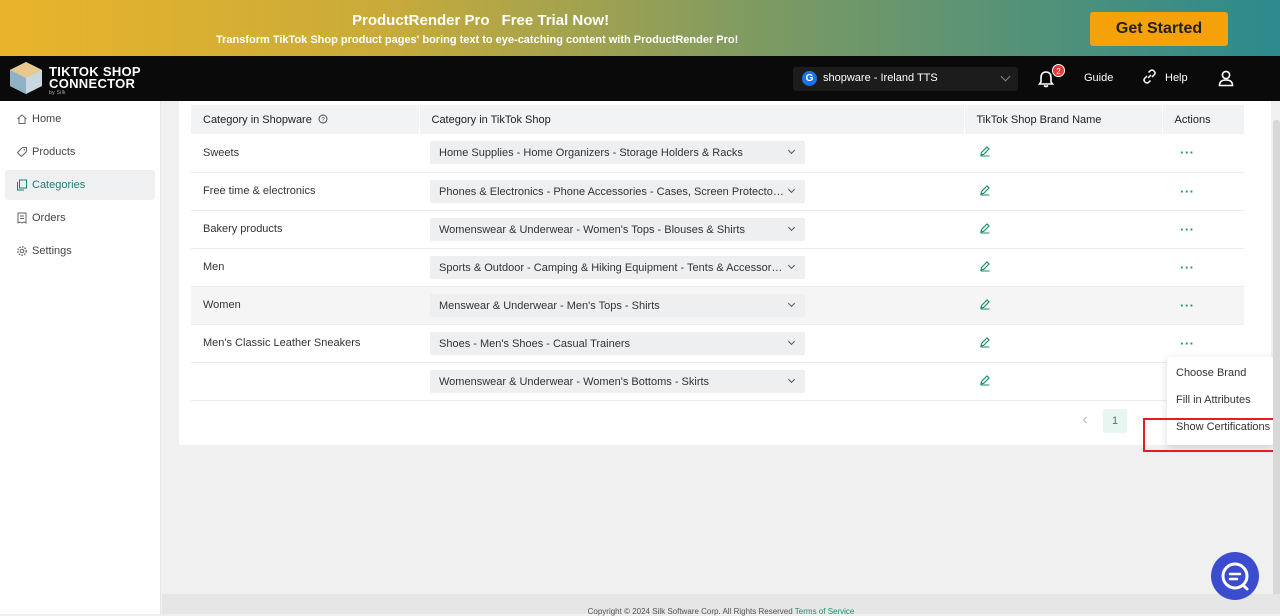 The image size is (1280, 616). Describe the element at coordinates (1098, 78) in the screenshot. I see `guide-link: Guide` at that location.